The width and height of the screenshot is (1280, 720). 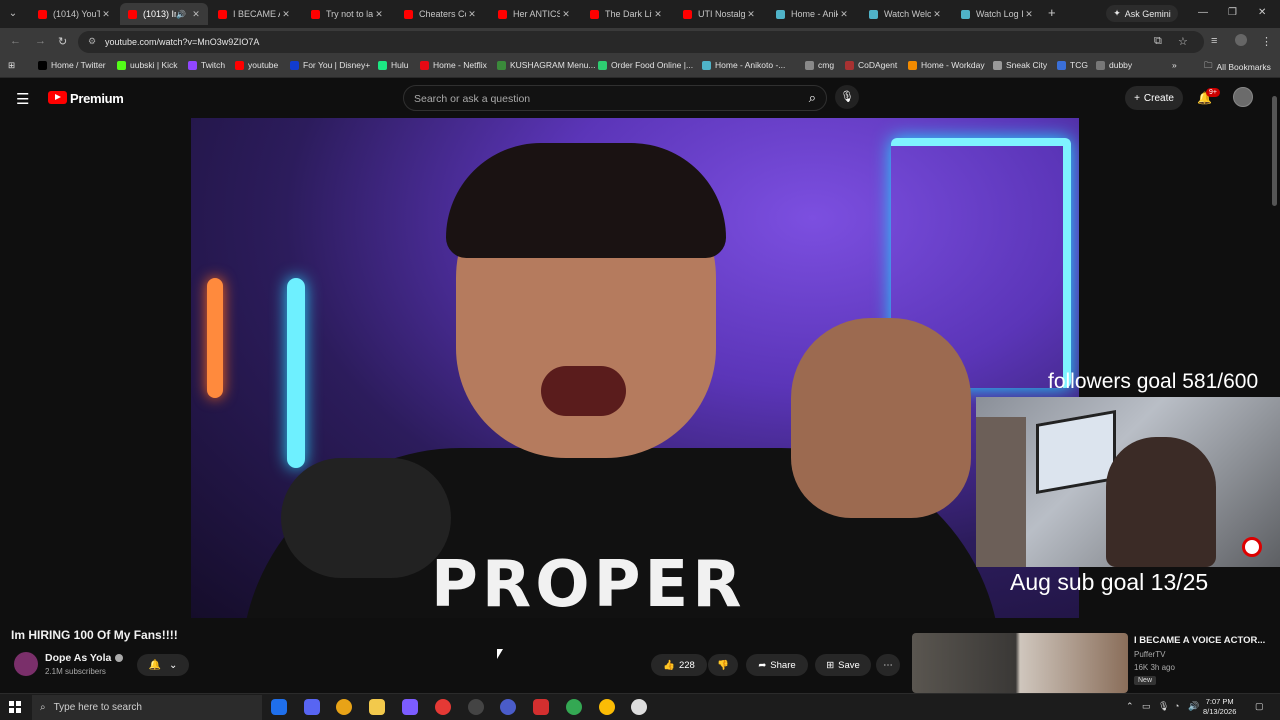 I want to click on browser-tab: Watch Welco✕, so click(x=905, y=14).